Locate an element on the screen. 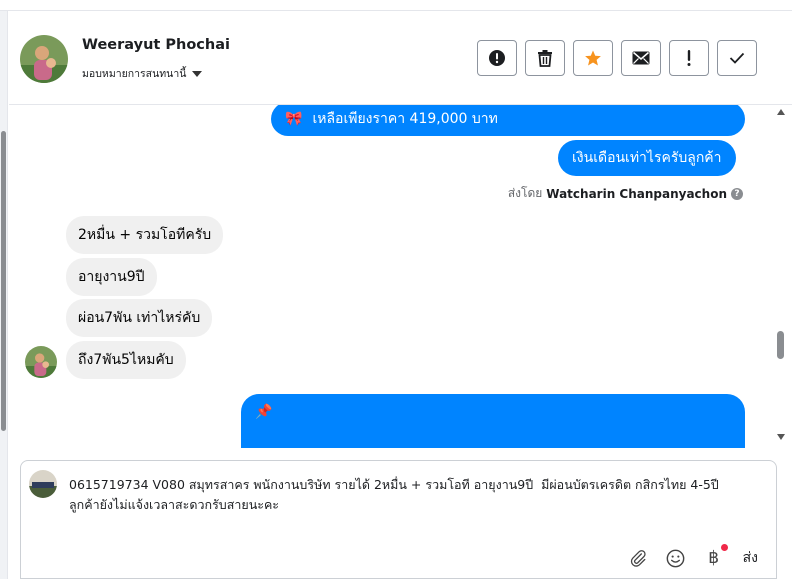  sent-by-label: ส่งโดย Watcharin Chanpanyachon ? is located at coordinates (625, 193).